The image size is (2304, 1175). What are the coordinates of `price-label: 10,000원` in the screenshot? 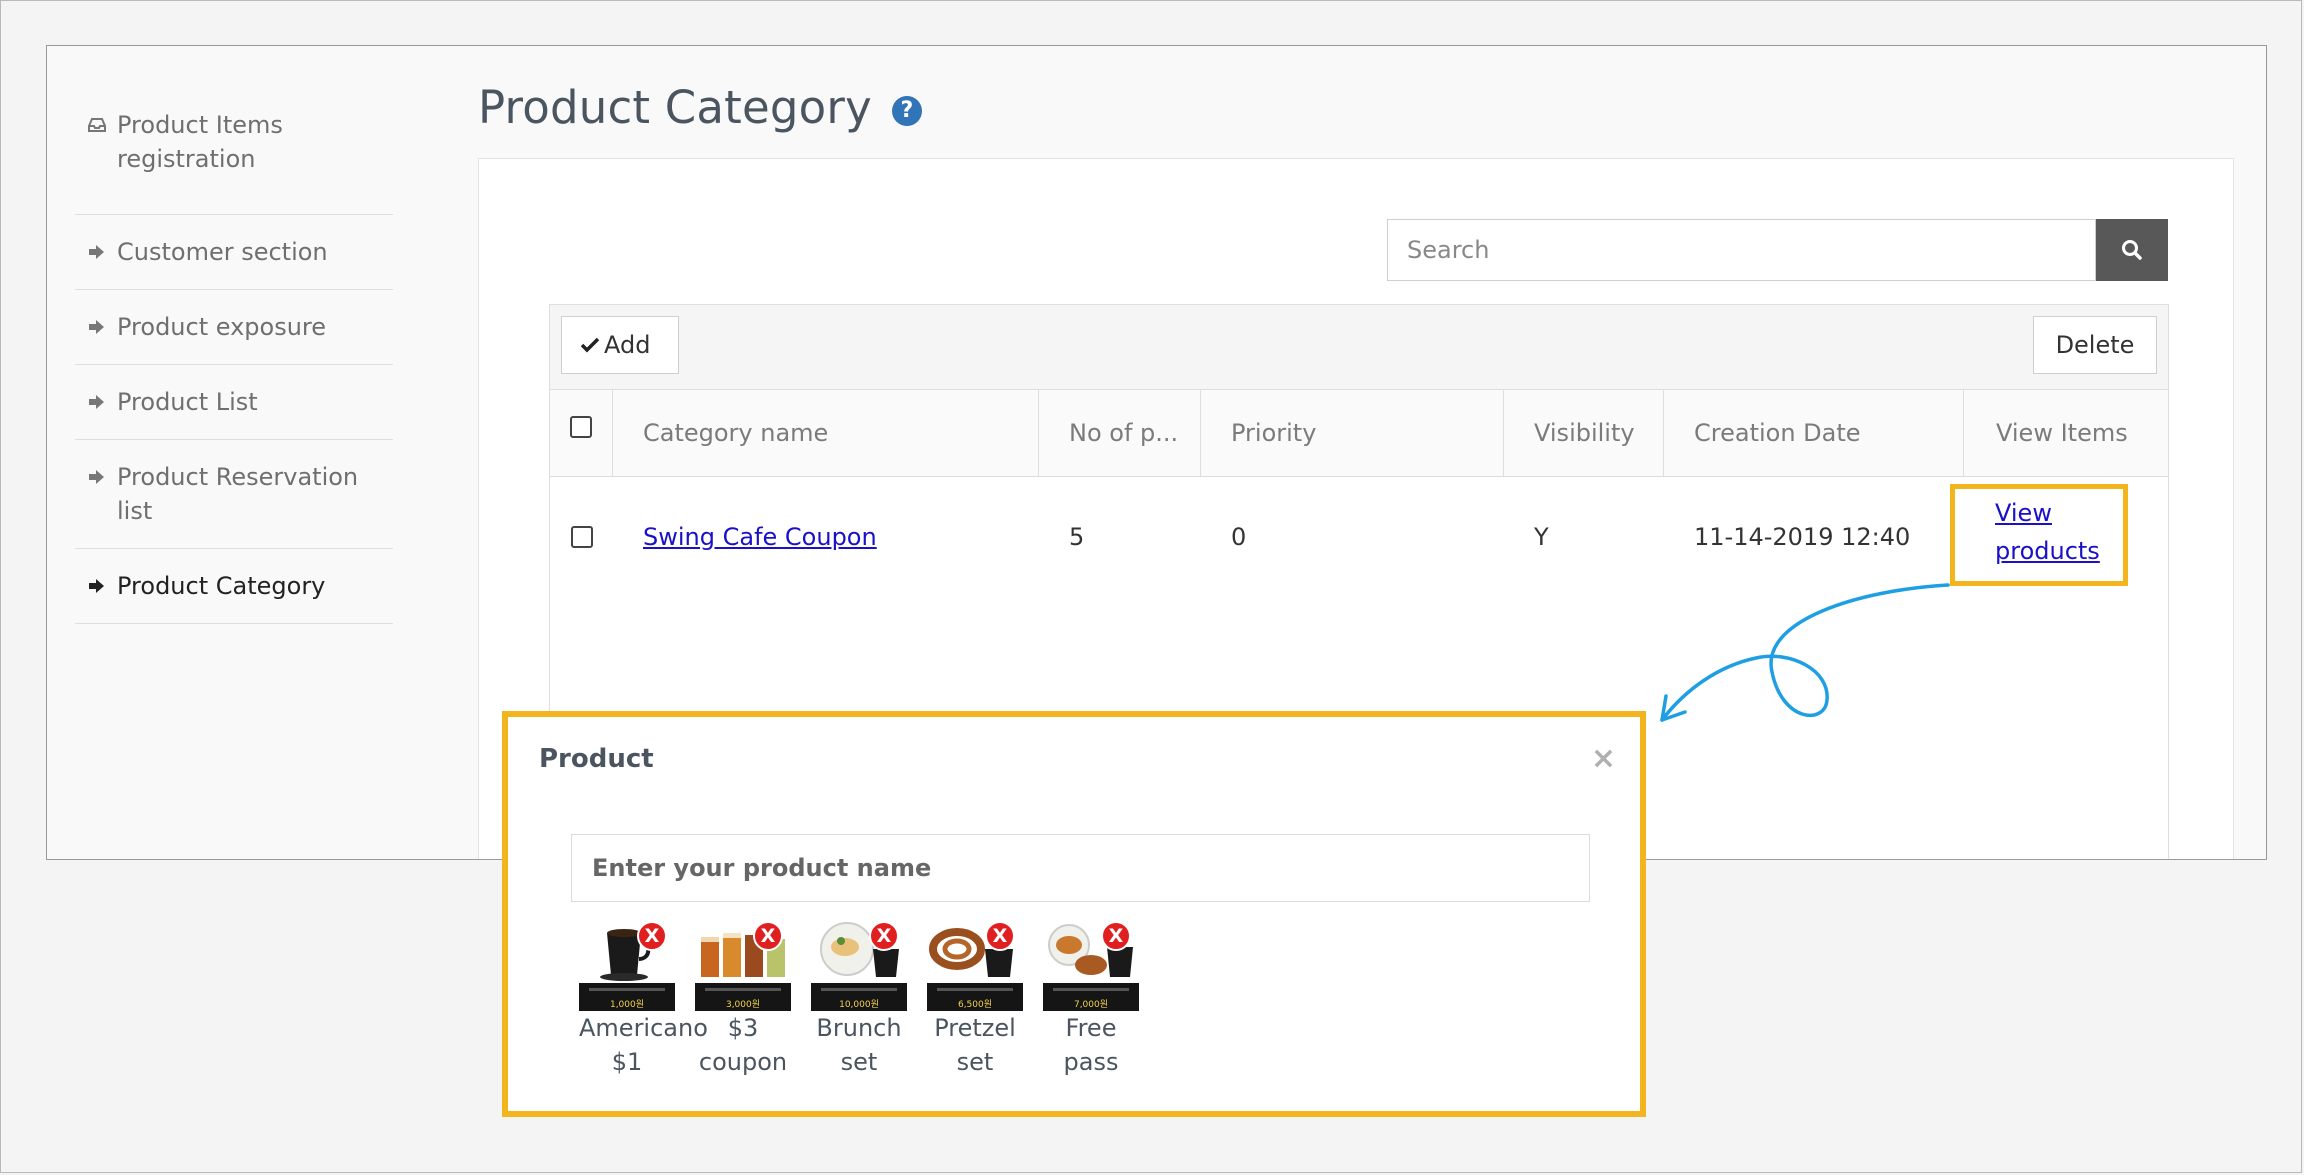 It's located at (859, 1005).